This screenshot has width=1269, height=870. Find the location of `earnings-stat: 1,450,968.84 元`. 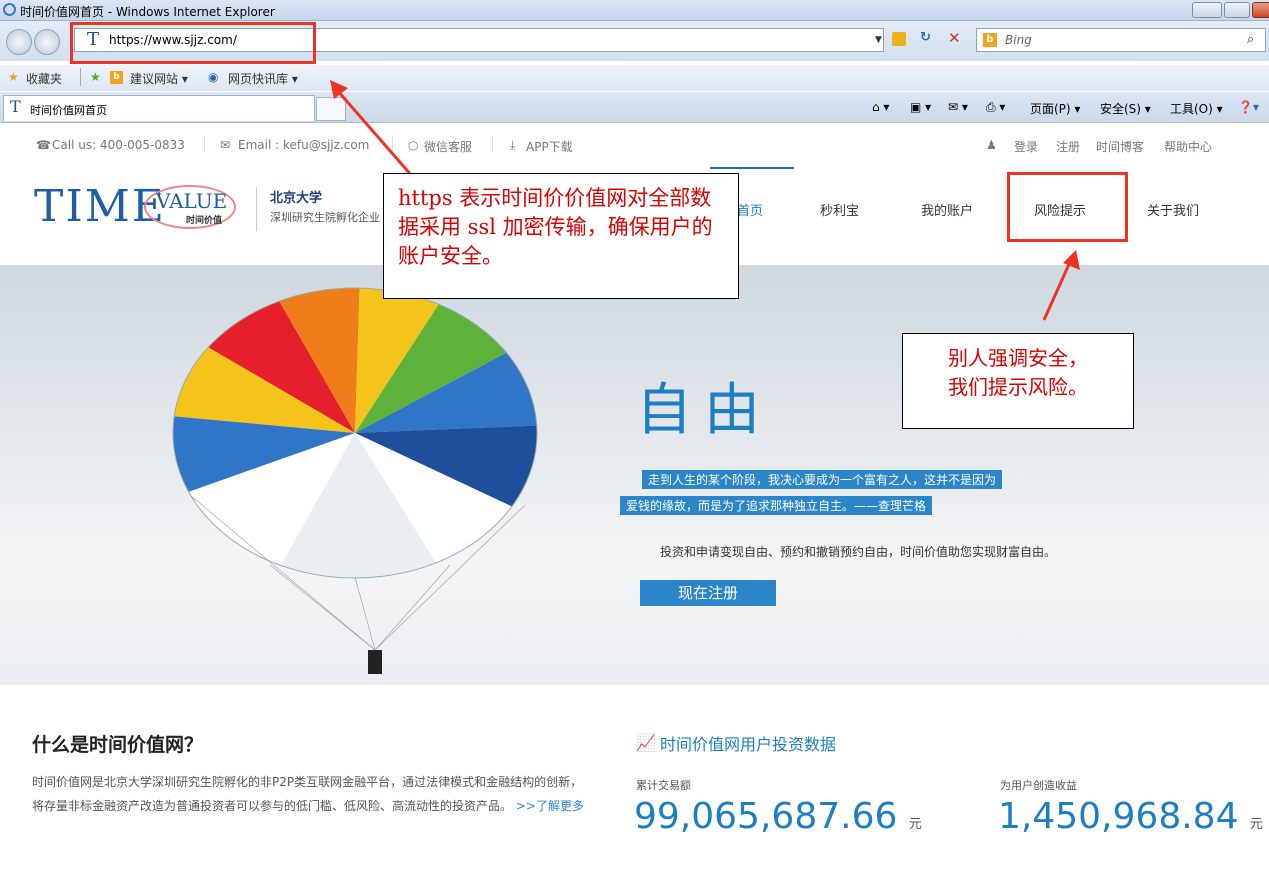

earnings-stat: 1,450,968.84 元 is located at coordinates (1130, 816).